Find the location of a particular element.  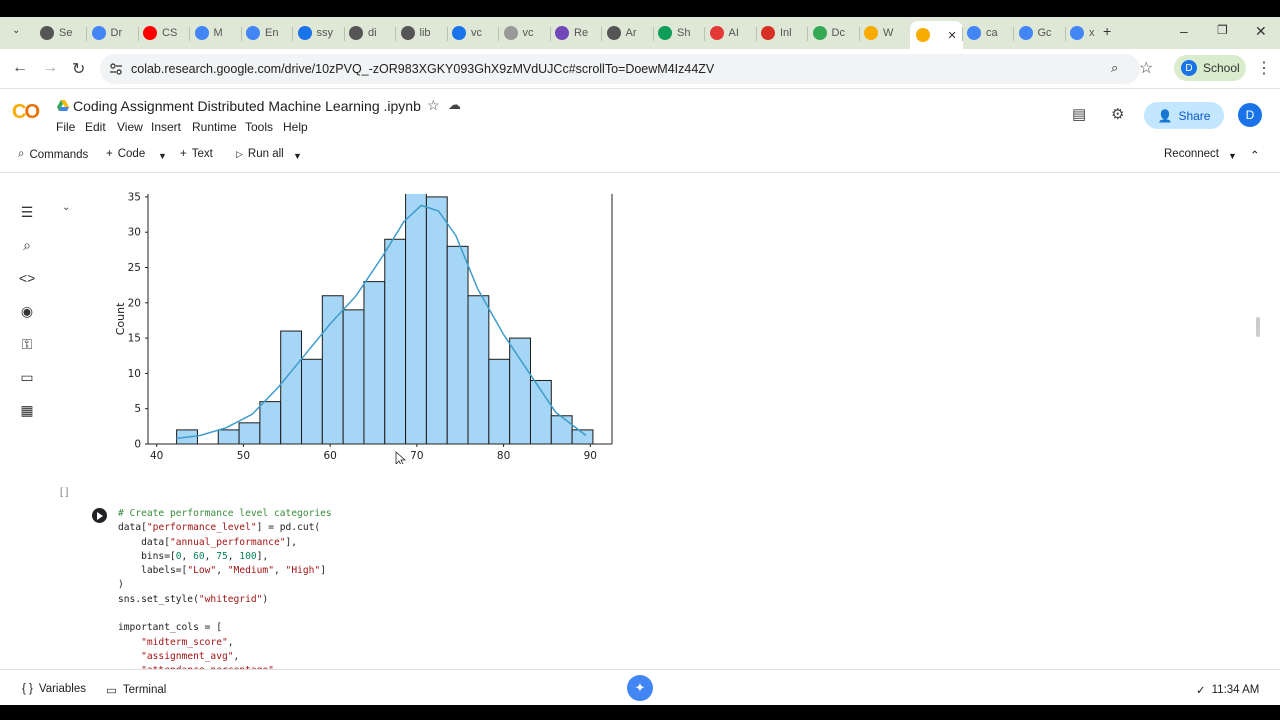

files-folder-icon: ▭ is located at coordinates (27, 377).